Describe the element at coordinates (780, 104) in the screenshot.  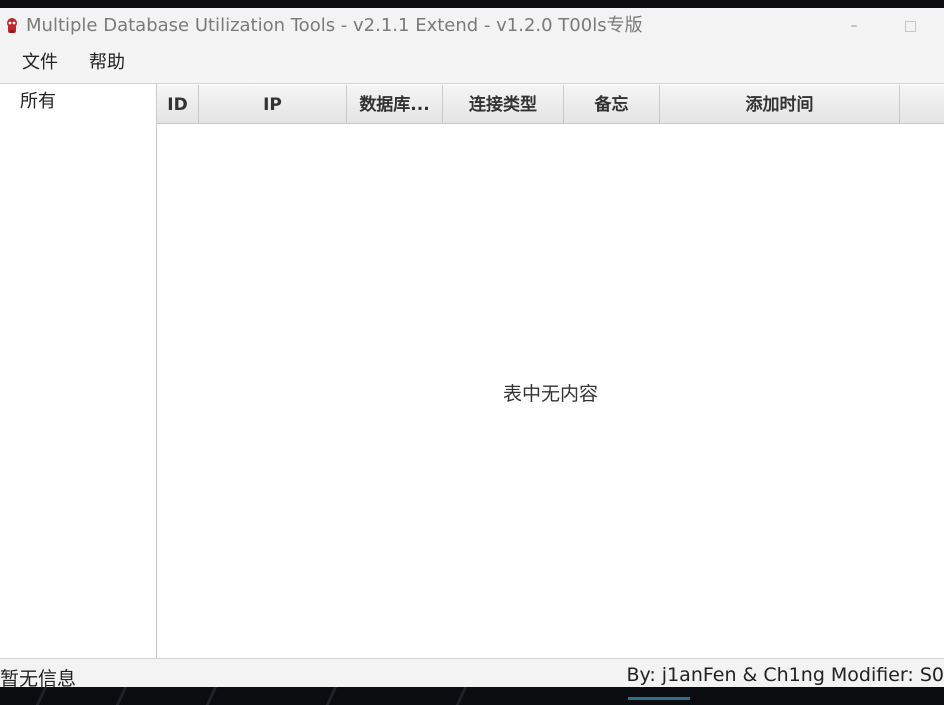
I see `column-header-added-time: 添加时间` at that location.